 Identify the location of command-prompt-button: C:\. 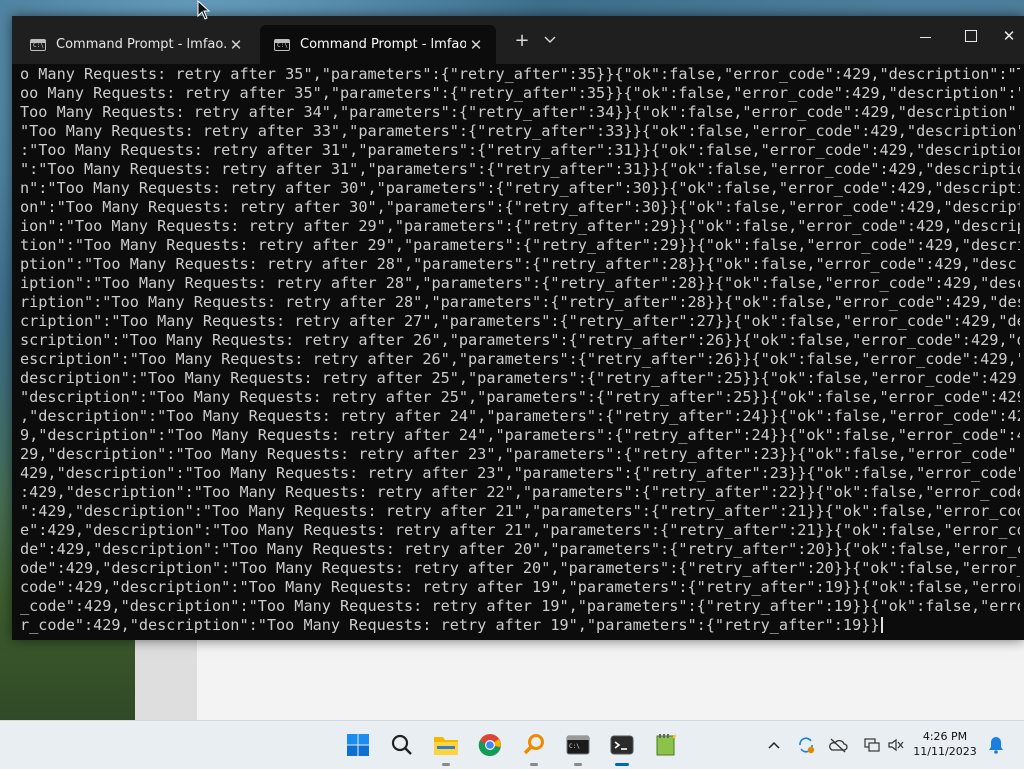
(578, 747).